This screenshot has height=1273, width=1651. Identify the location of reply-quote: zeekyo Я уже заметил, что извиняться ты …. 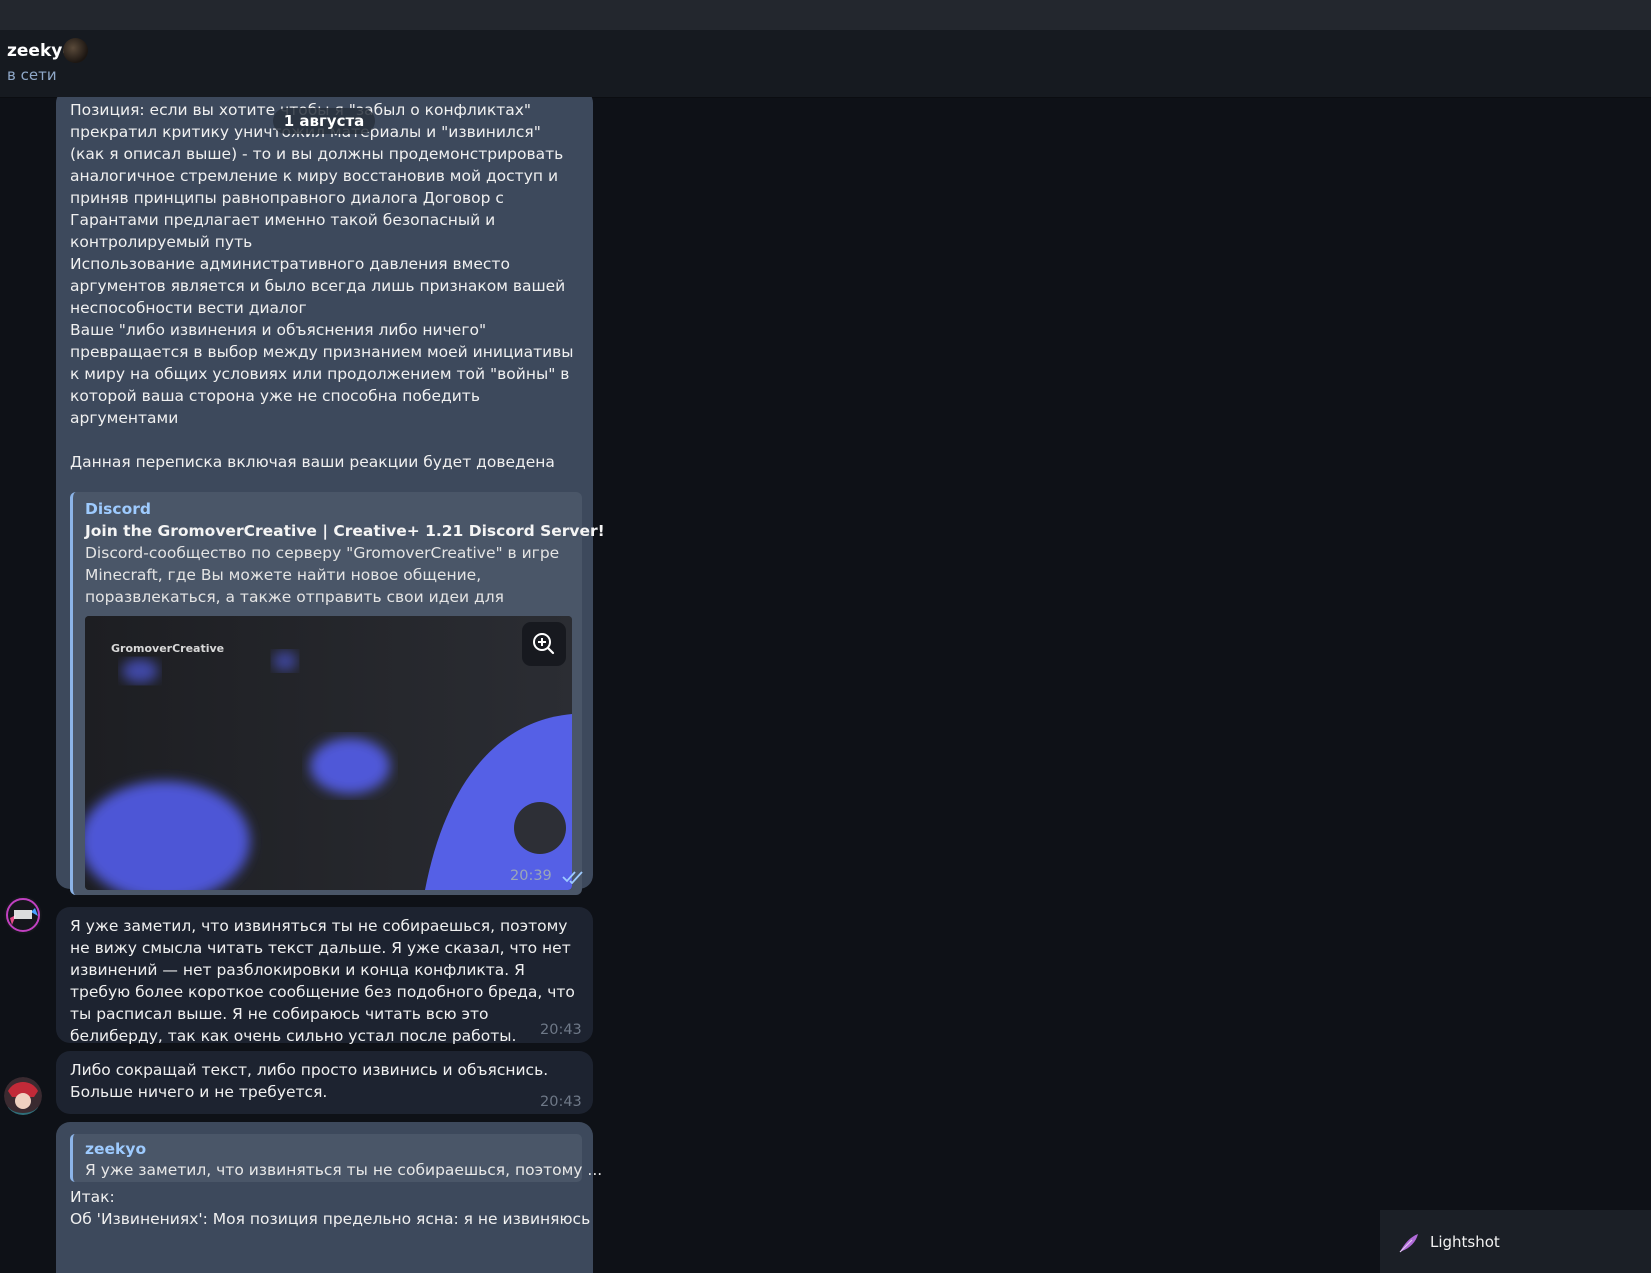
(336, 1158).